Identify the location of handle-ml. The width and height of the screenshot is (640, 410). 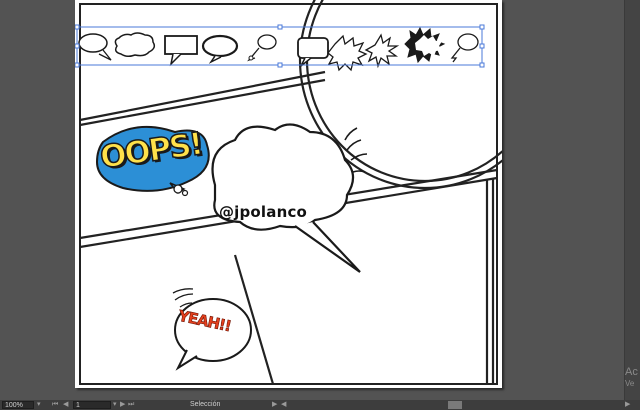
(77, 46).